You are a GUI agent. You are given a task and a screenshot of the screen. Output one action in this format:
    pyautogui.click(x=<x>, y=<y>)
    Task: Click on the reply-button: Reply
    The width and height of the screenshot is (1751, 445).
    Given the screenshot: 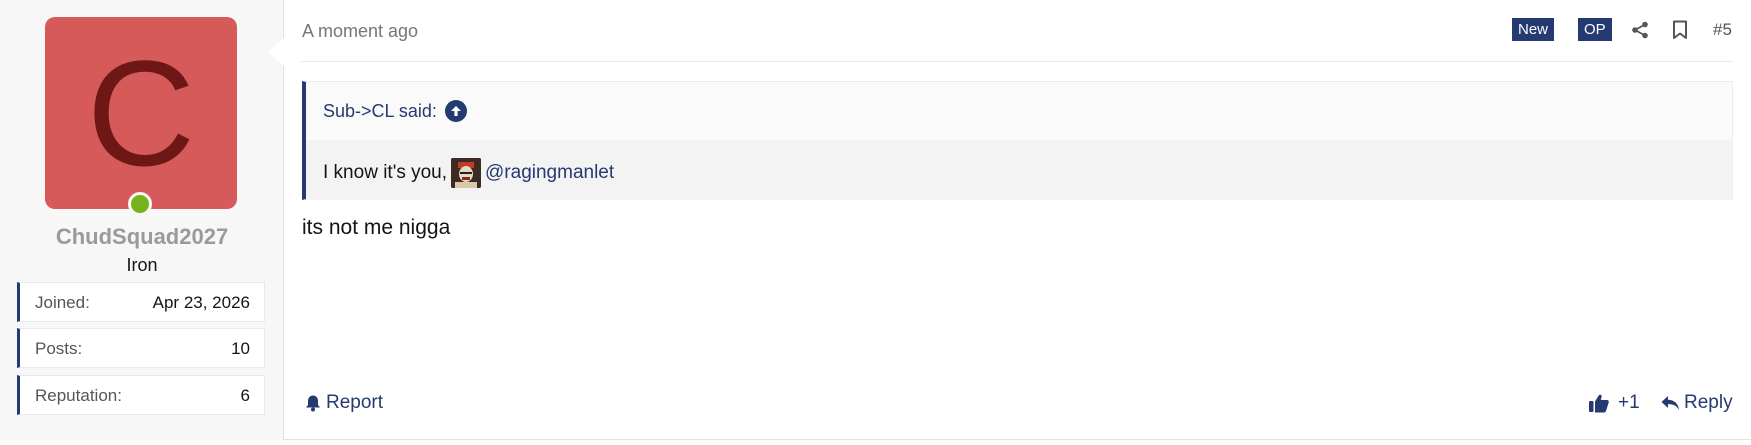 What is the action you would take?
    pyautogui.click(x=1696, y=403)
    